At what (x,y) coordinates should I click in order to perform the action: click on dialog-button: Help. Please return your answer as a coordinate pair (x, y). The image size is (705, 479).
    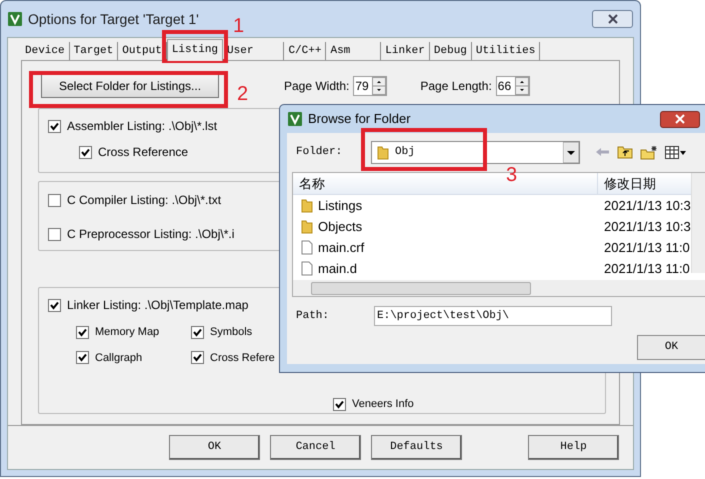
    Looking at the image, I should click on (573, 447).